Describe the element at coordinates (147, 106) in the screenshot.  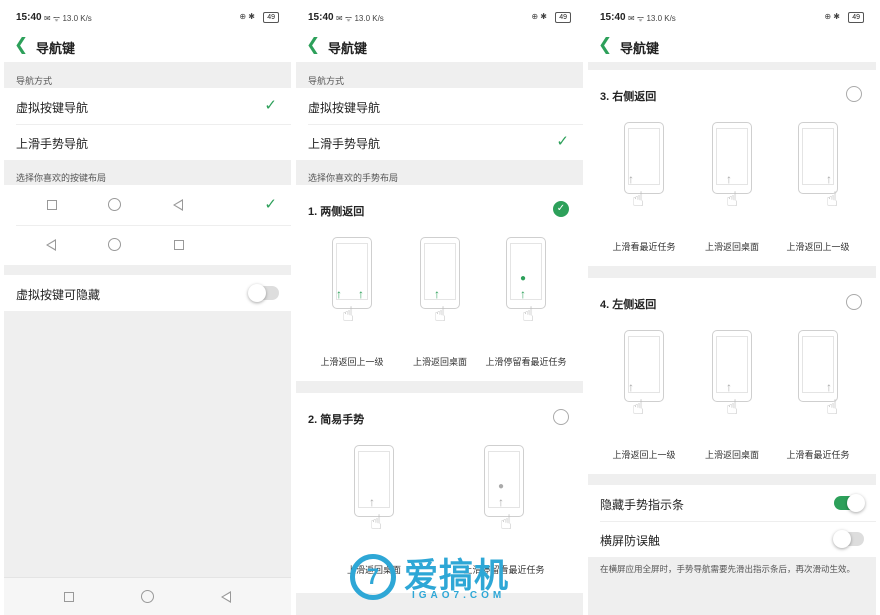
I see `option-virtual-keys: 虚拟按键导航 ✓` at that location.